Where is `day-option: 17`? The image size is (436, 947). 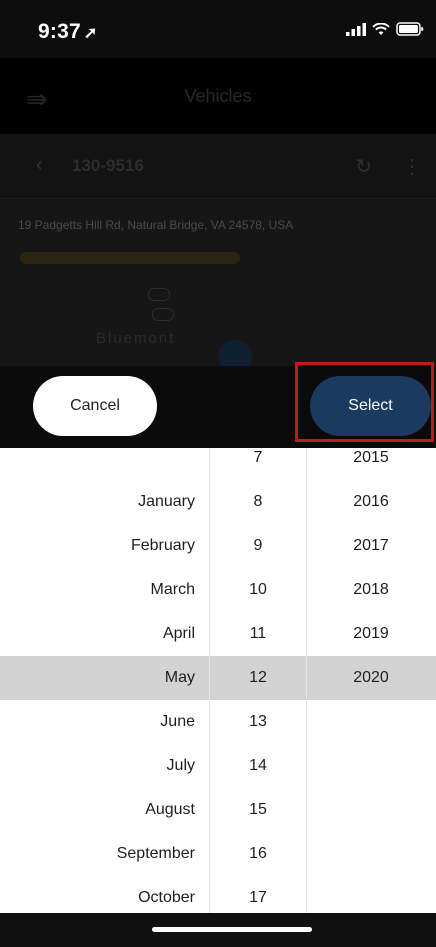 day-option: 17 is located at coordinates (258, 894).